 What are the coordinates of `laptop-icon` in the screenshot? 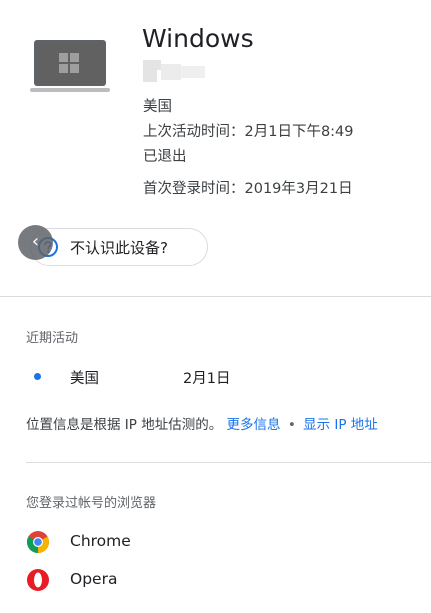 It's located at (70, 66).